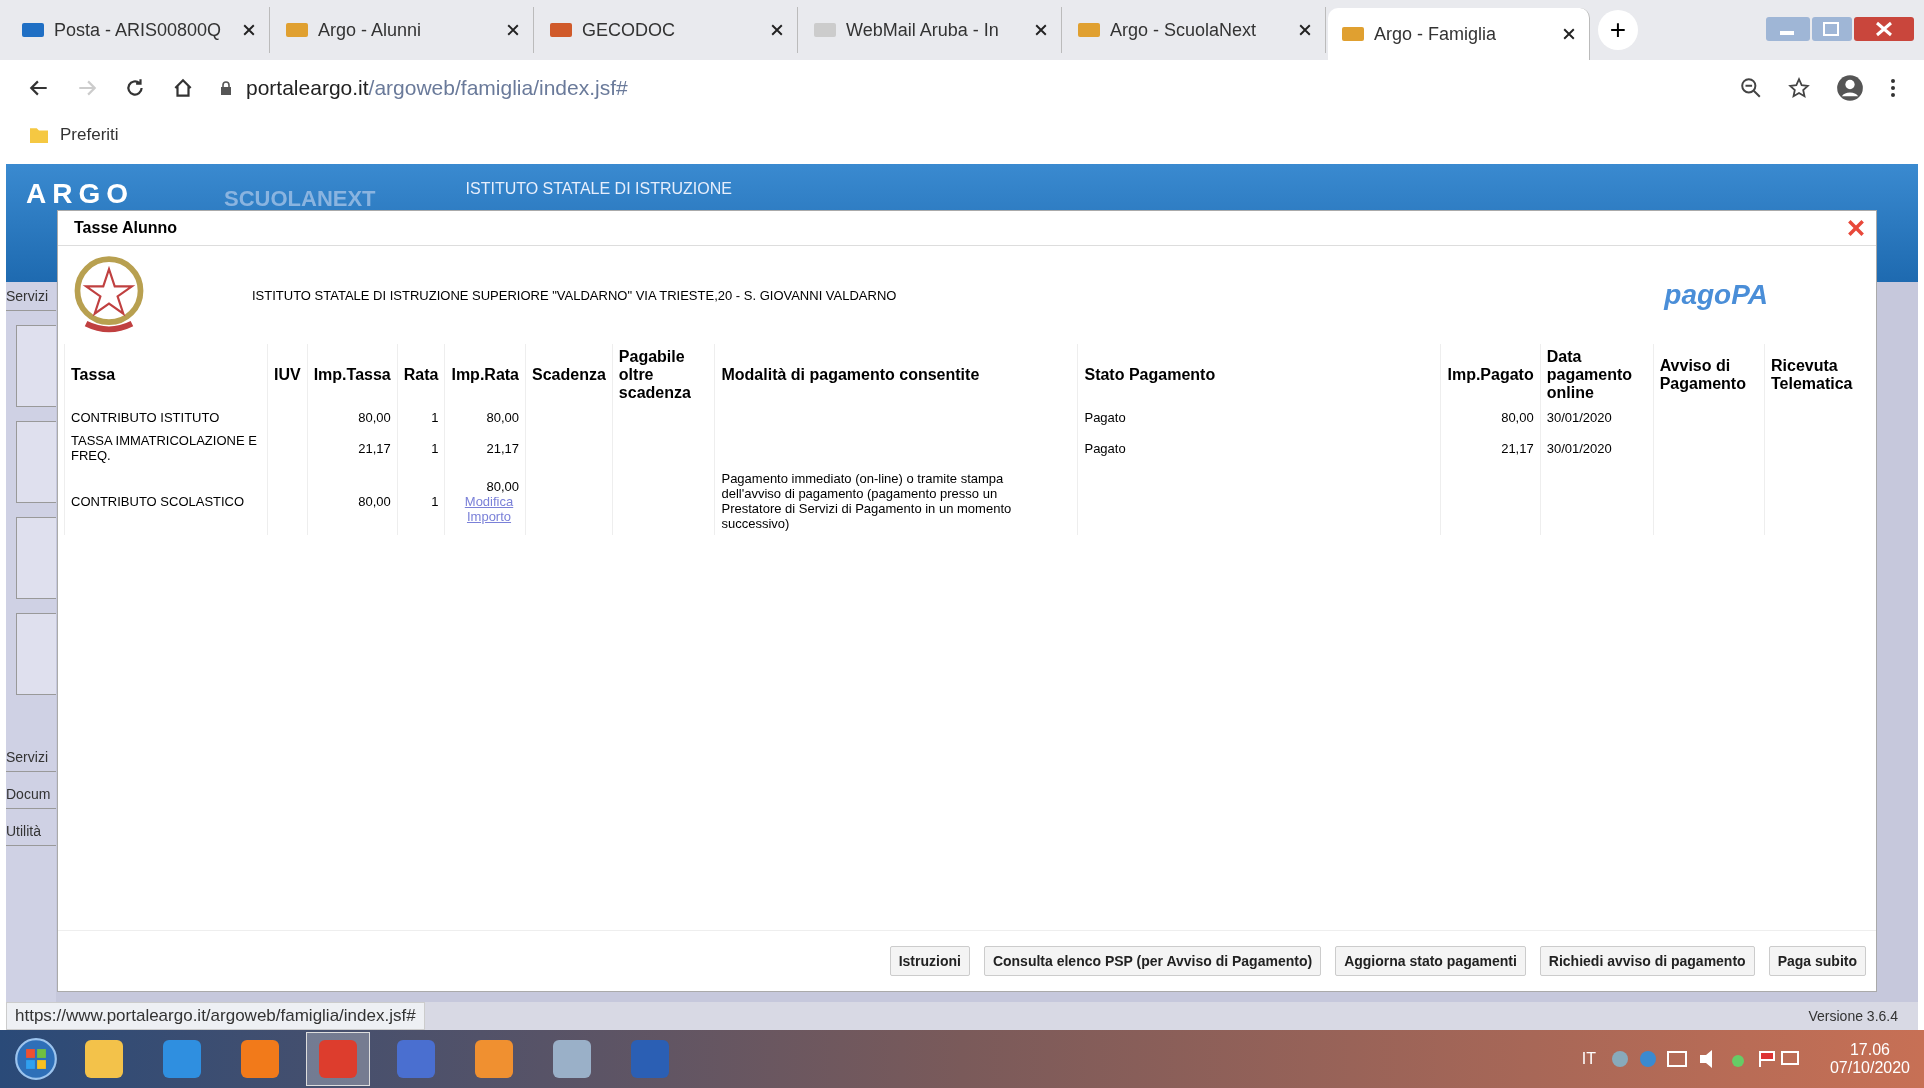  What do you see at coordinates (80, 194) in the screenshot?
I see `app-logo: ARGO` at bounding box center [80, 194].